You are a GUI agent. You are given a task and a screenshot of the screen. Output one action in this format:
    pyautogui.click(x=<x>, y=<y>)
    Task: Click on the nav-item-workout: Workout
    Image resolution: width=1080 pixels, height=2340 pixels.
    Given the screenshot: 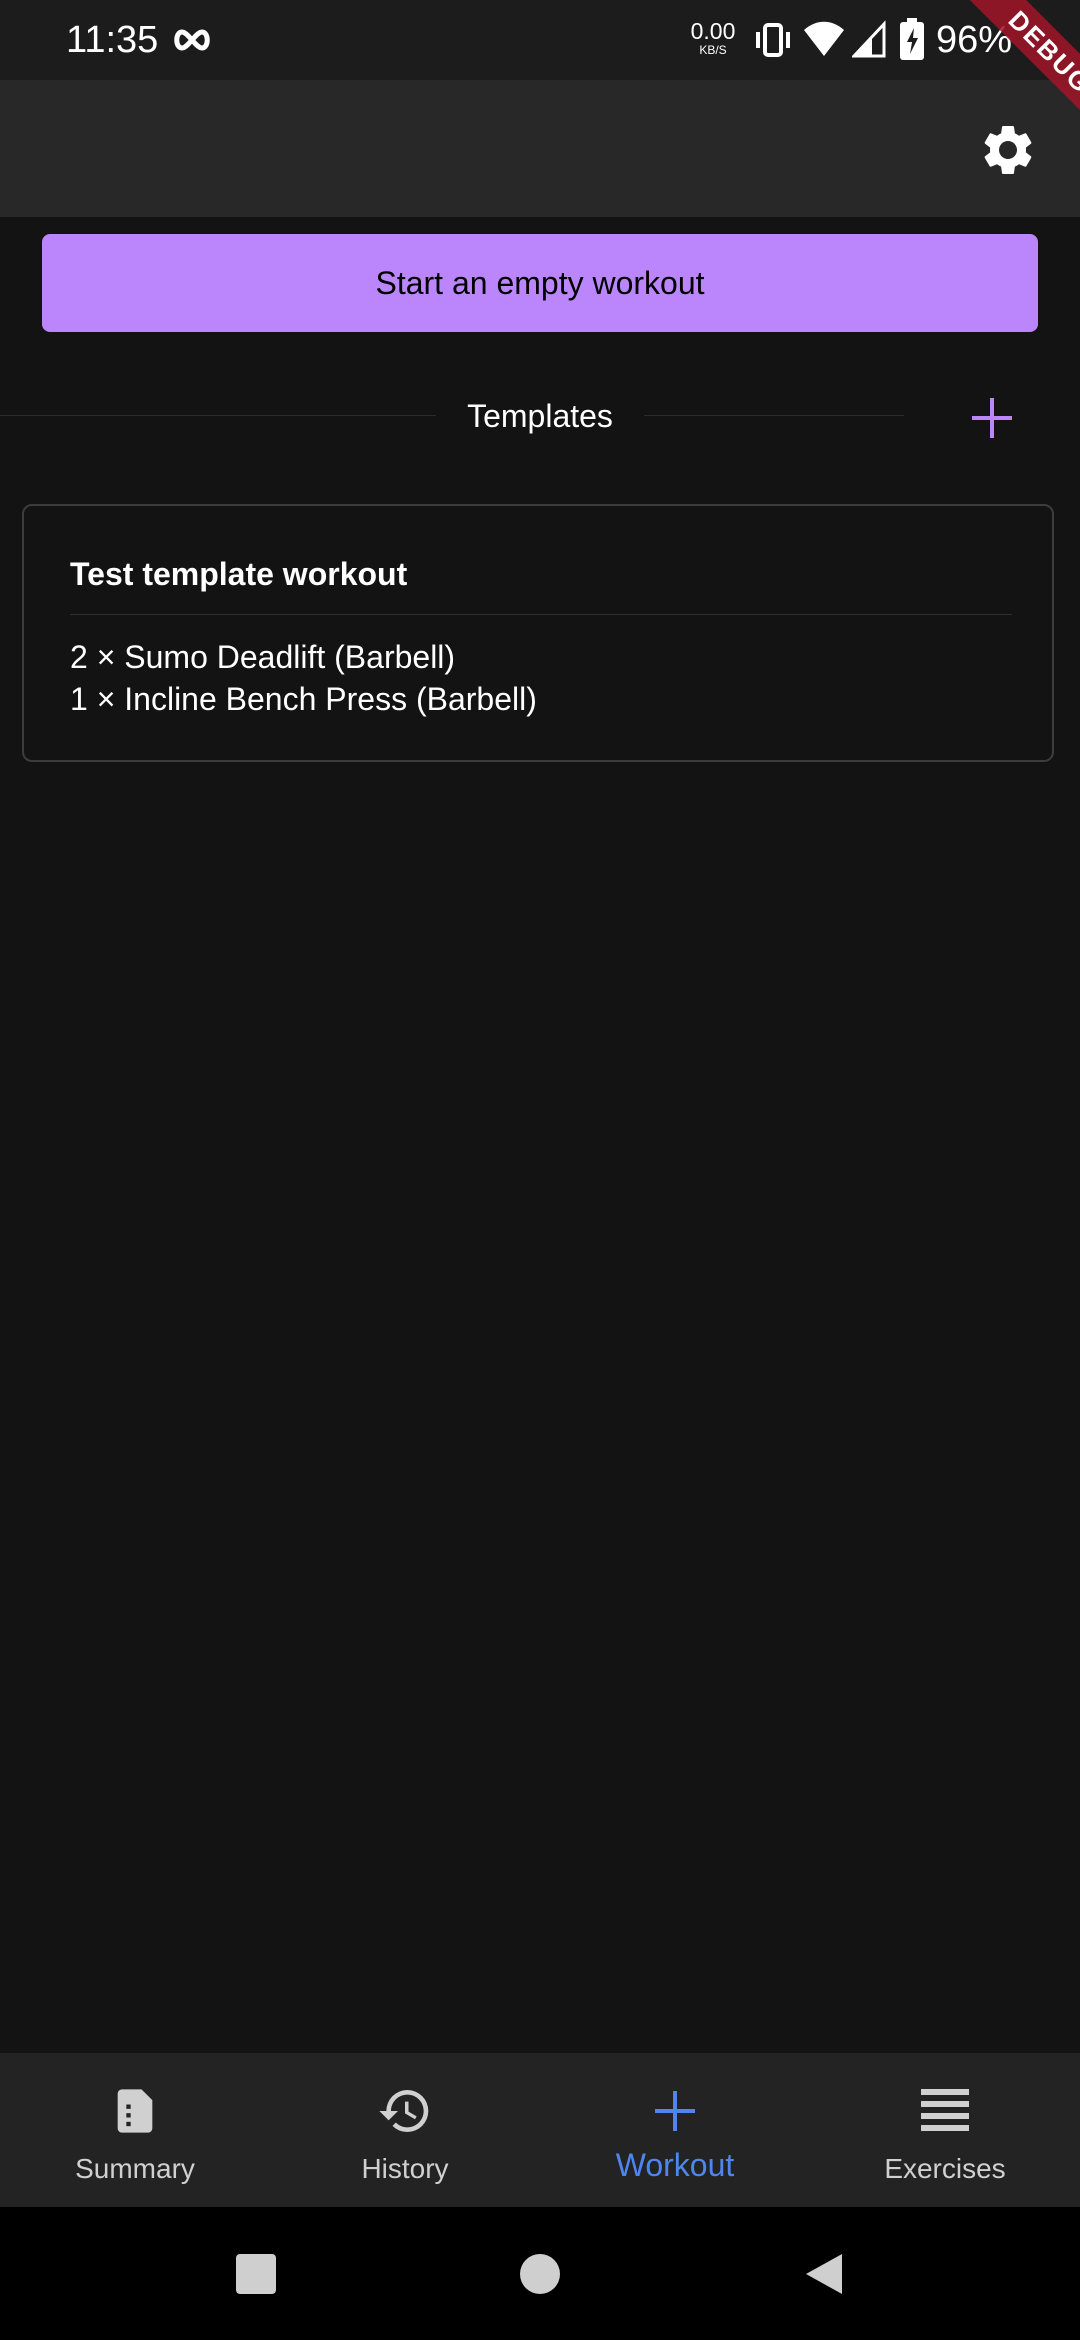 What is the action you would take?
    pyautogui.click(x=675, y=2130)
    